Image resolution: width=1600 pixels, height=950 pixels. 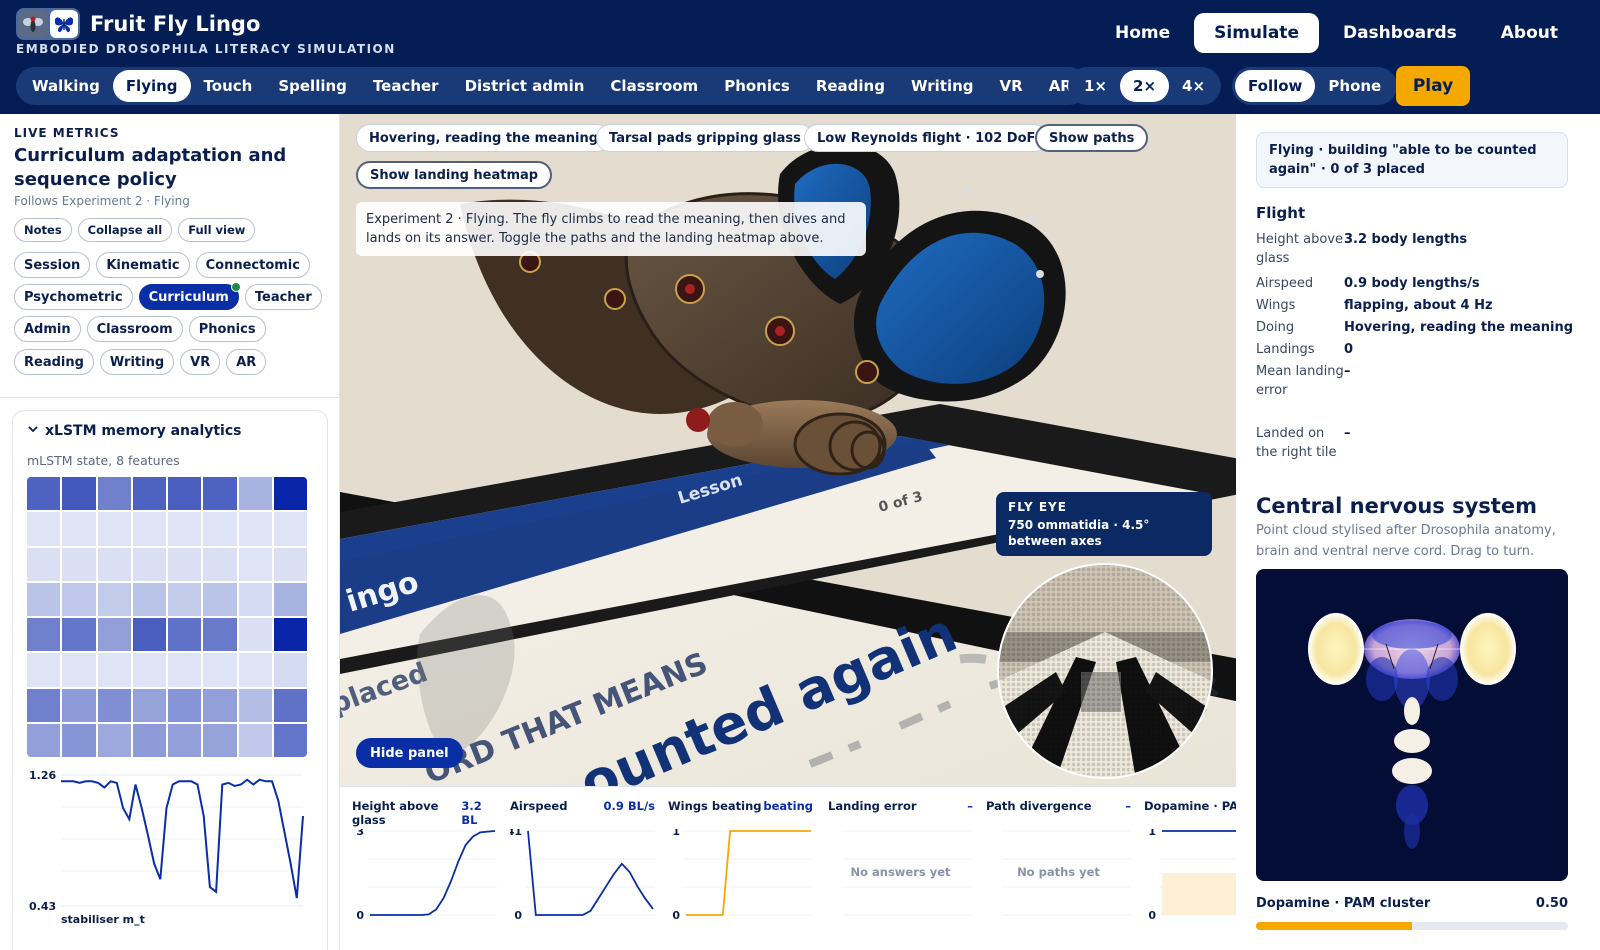 I want to click on speed-4x: 4×, so click(x=1193, y=86).